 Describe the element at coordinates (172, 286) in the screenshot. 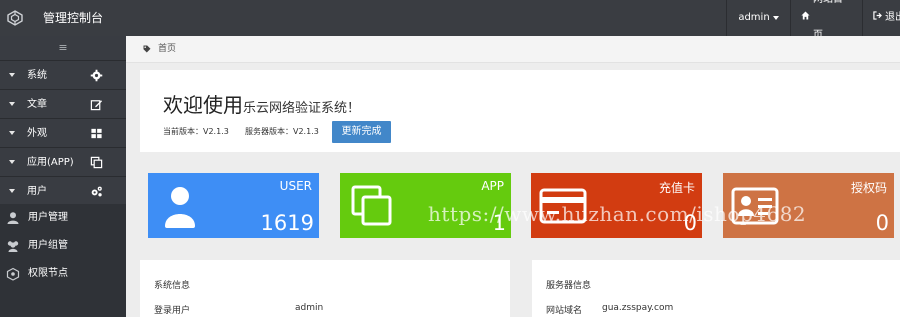

I see `panel-title: 系统信息` at that location.